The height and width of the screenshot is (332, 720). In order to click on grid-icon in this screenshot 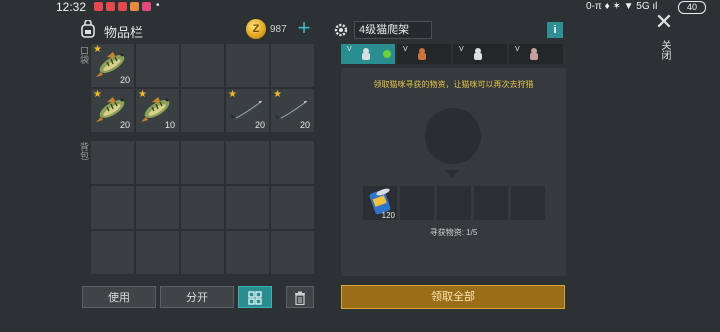, I will do `click(255, 298)`.